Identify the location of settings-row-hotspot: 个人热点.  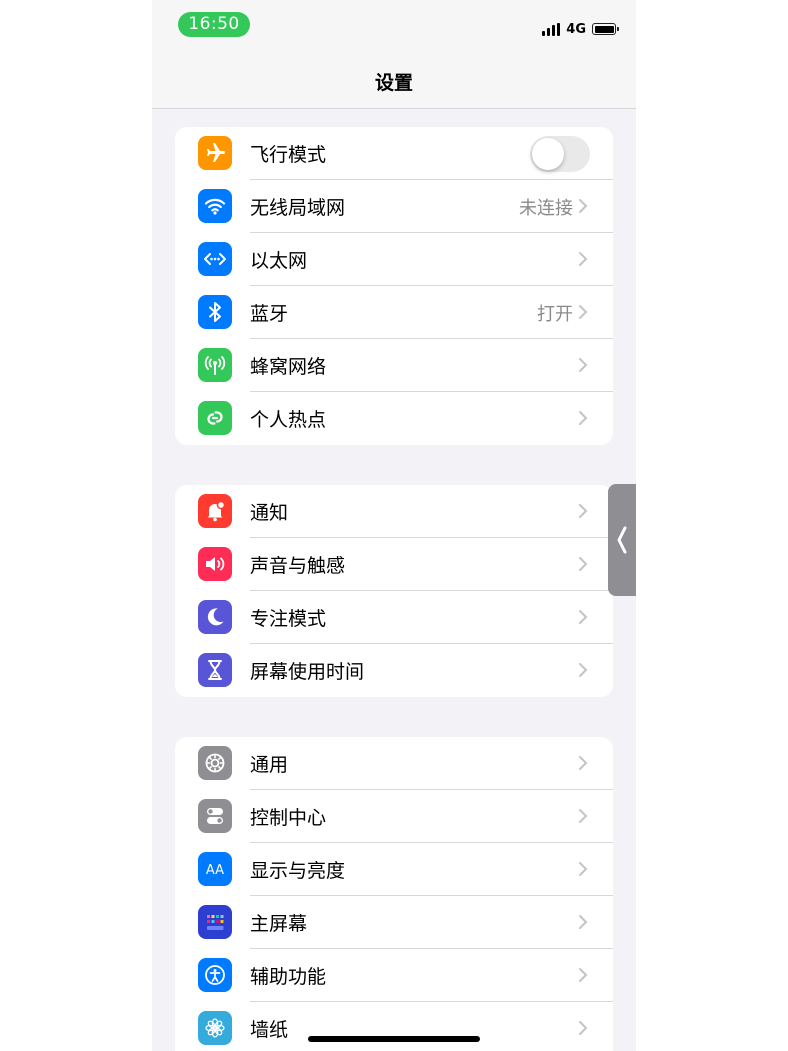
(394, 418).